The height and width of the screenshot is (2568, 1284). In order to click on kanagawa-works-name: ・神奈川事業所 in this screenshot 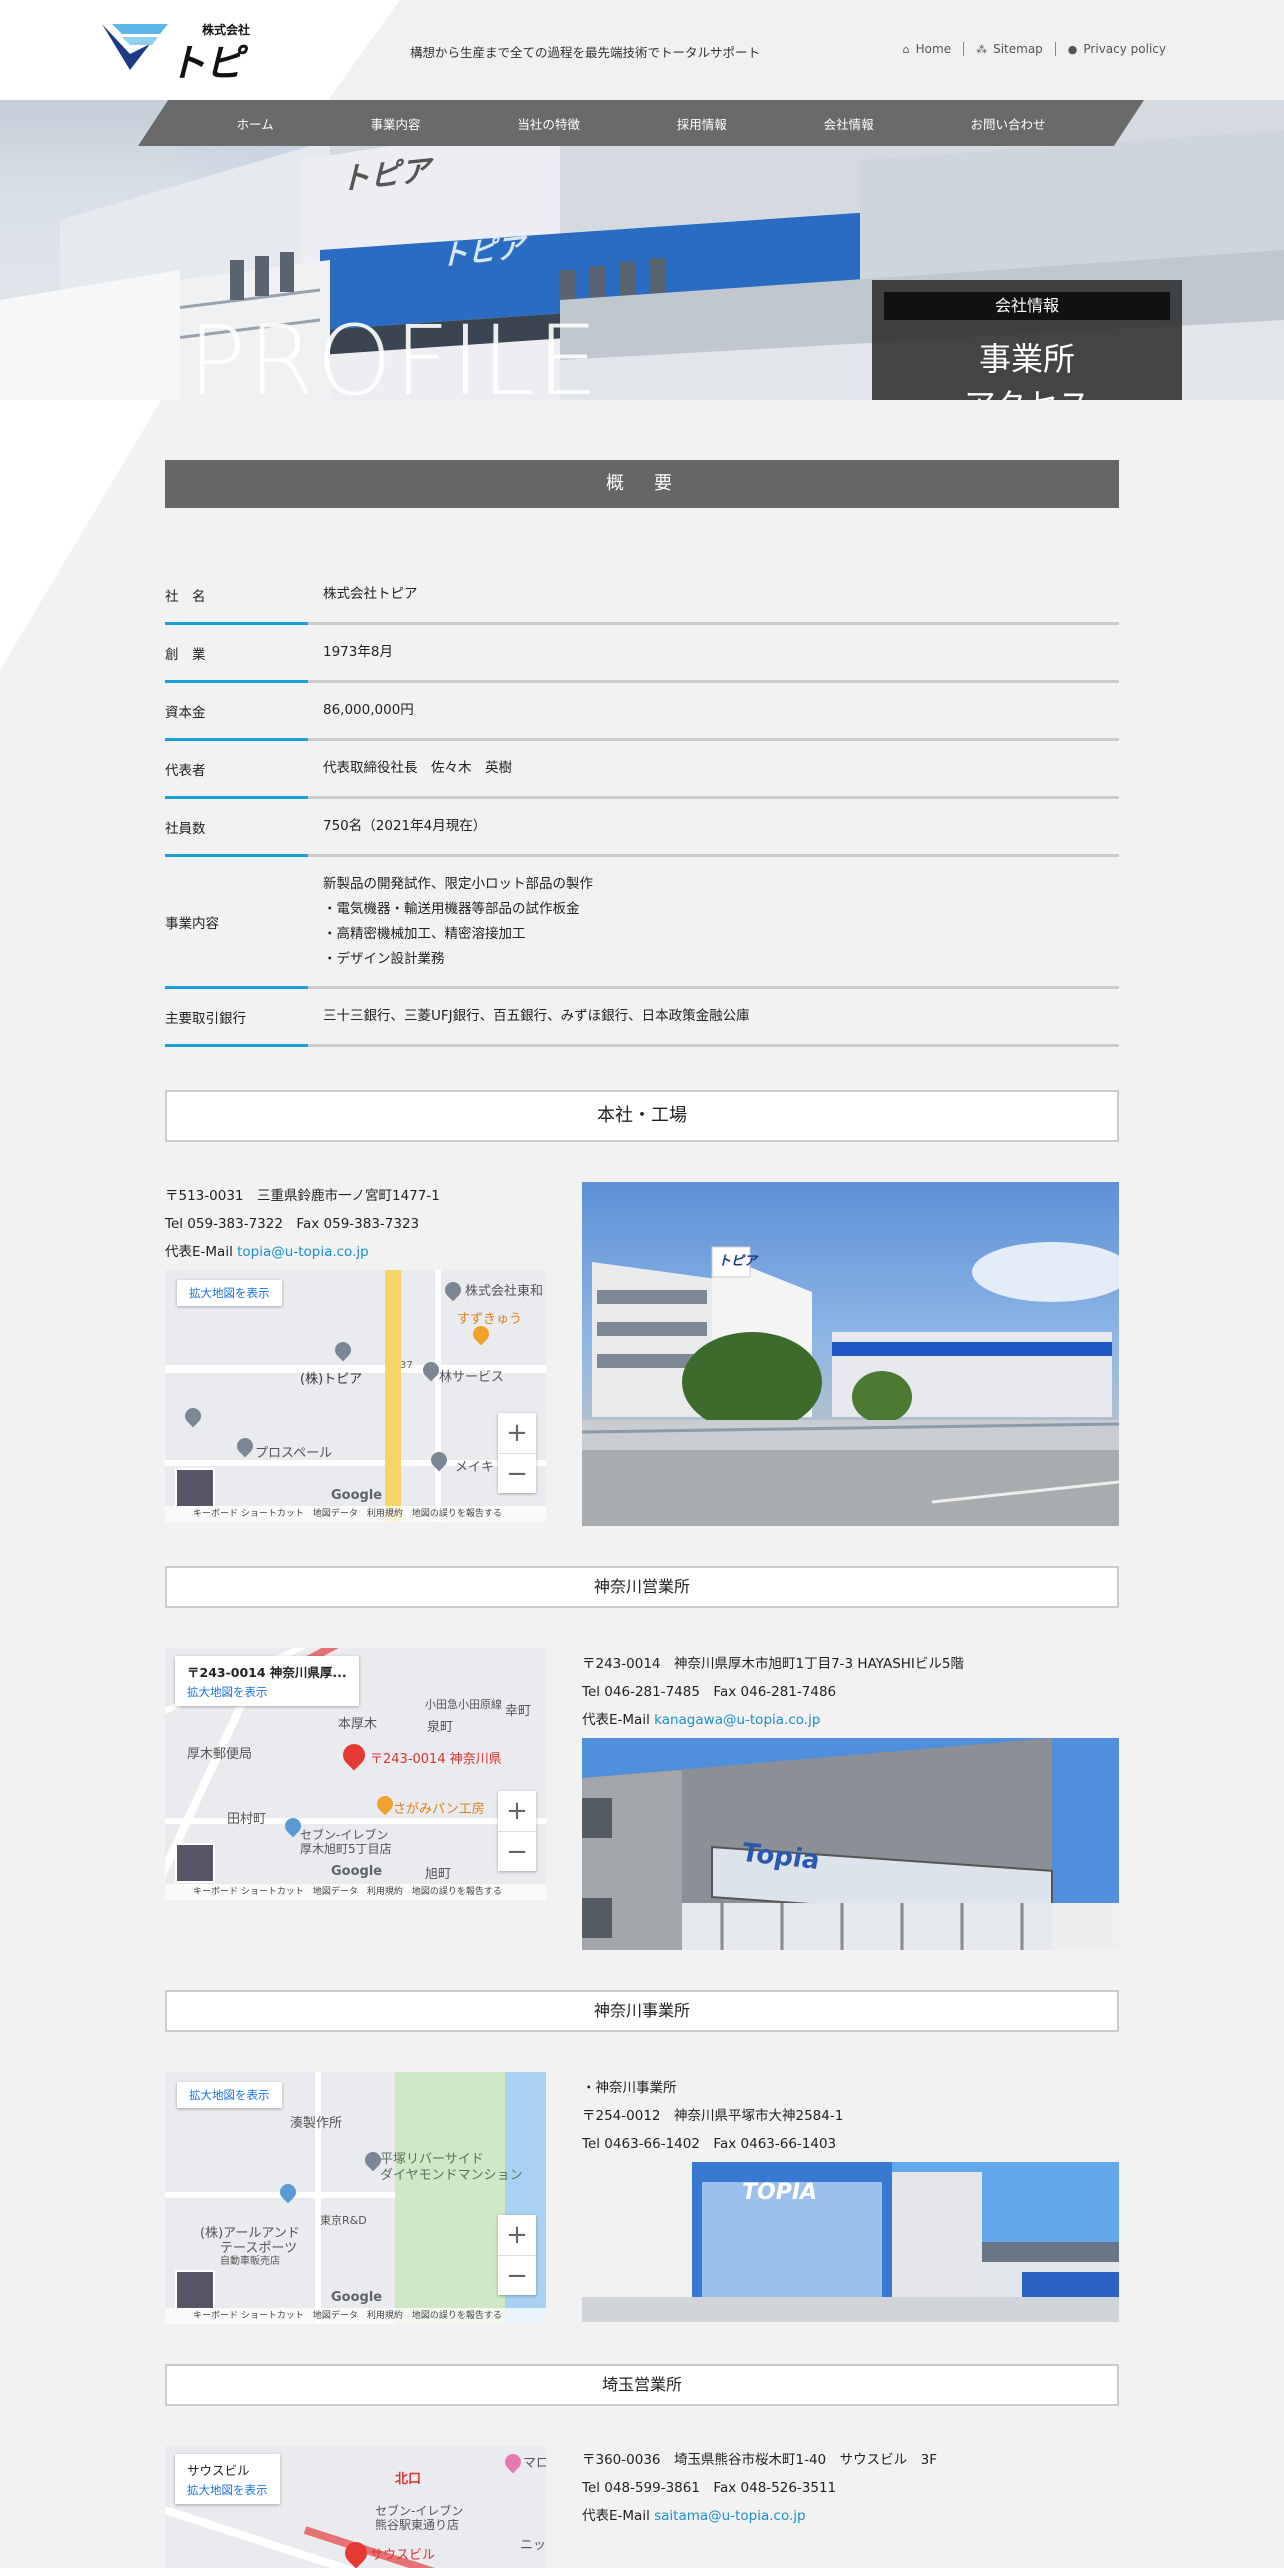, I will do `click(629, 2088)`.